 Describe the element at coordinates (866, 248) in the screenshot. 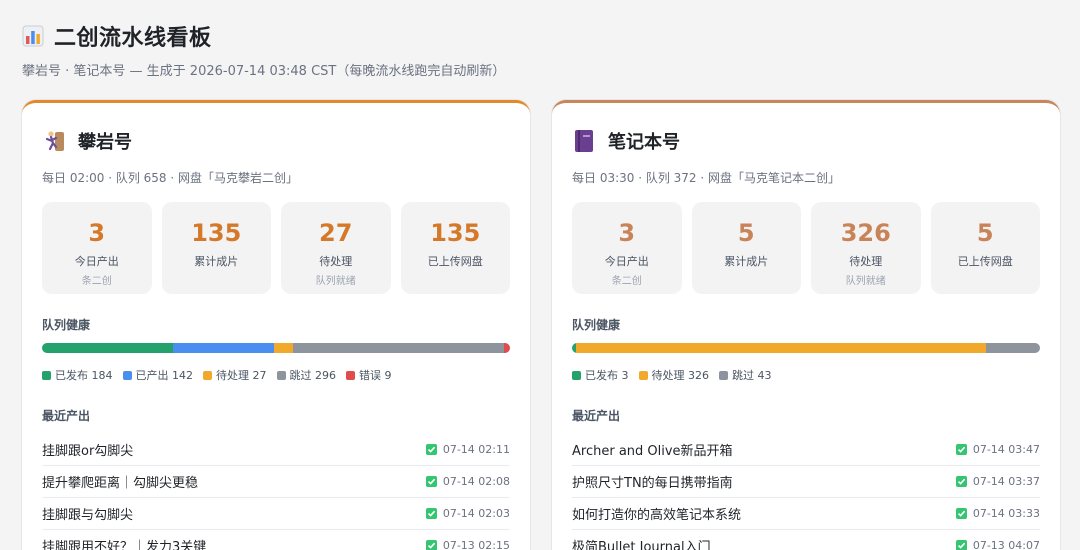

I see `stat-pending: 326 待处理 队列就绪` at that location.